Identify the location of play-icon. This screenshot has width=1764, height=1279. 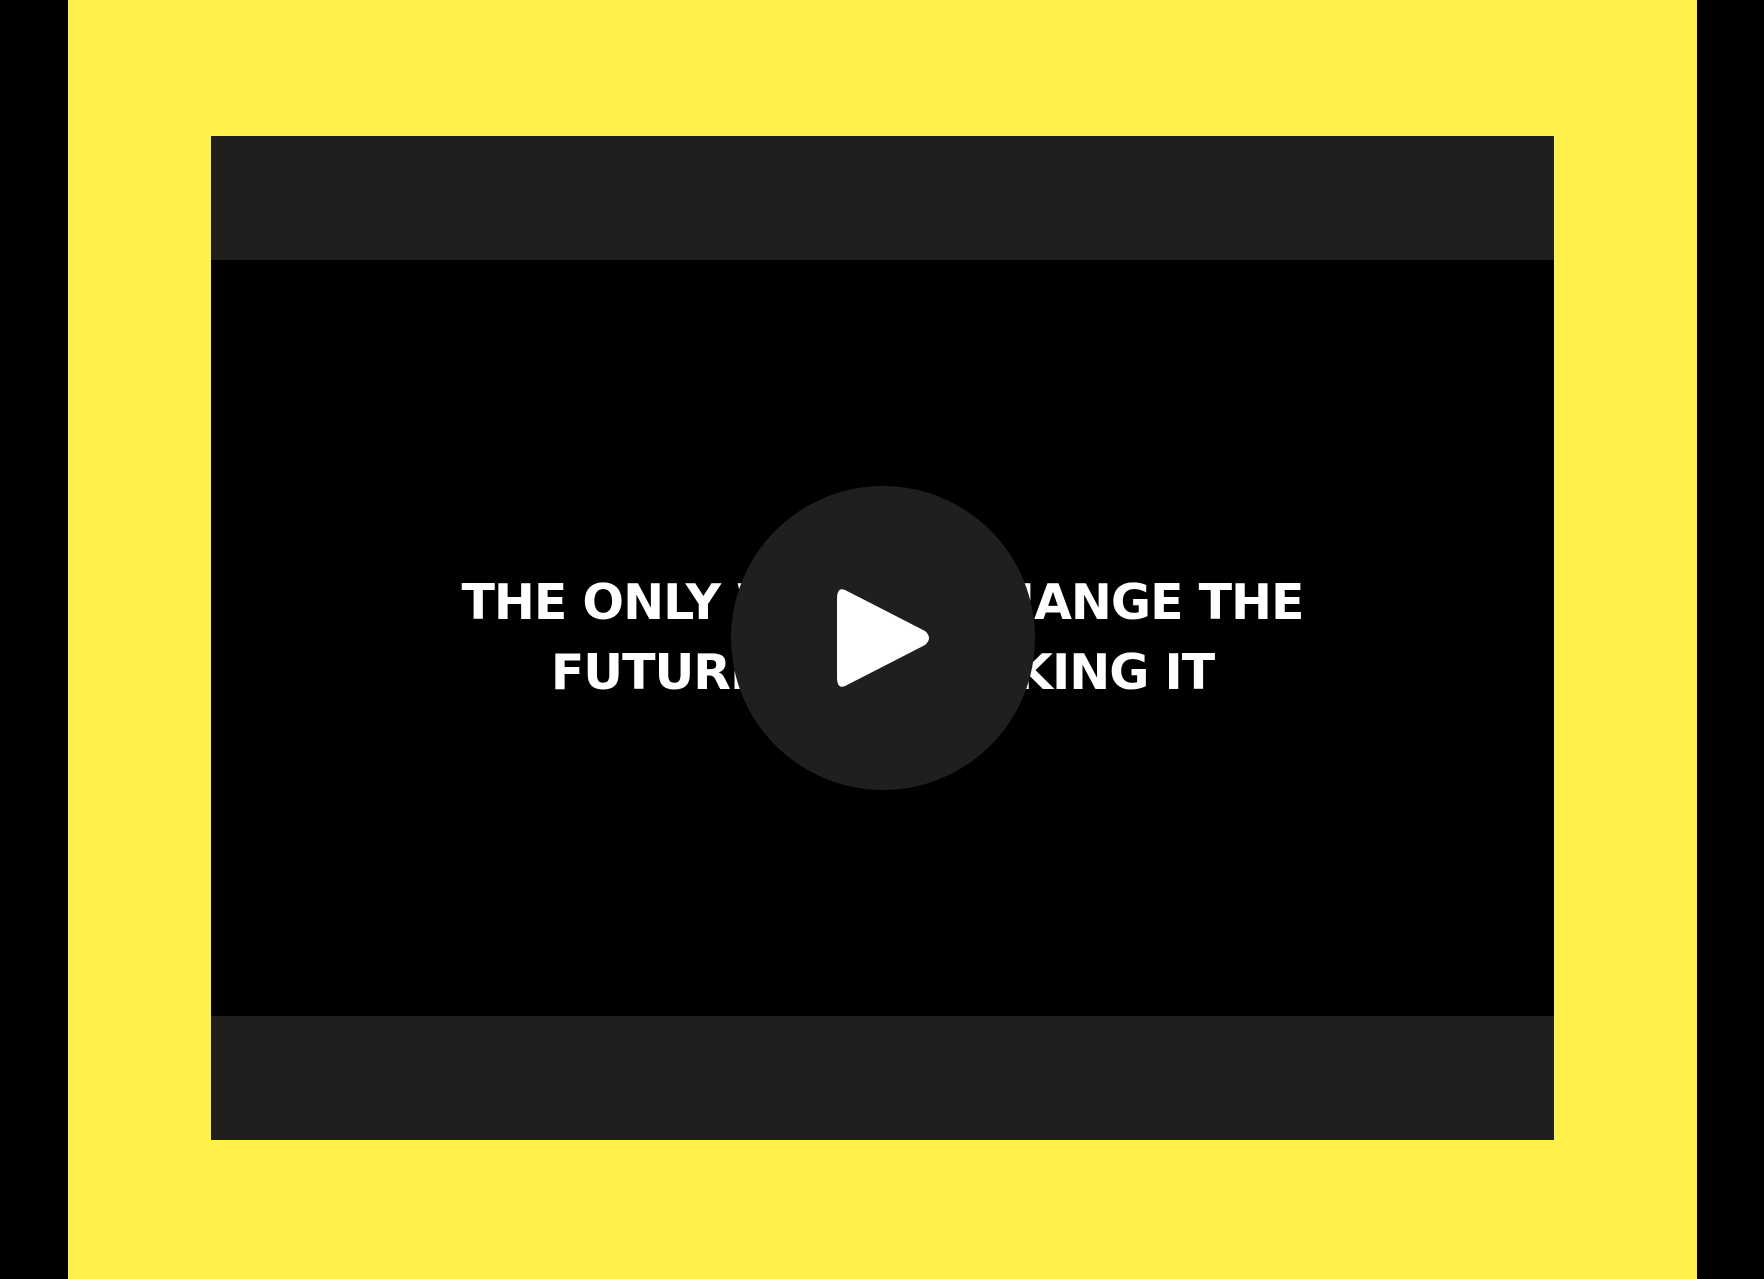
(883, 638).